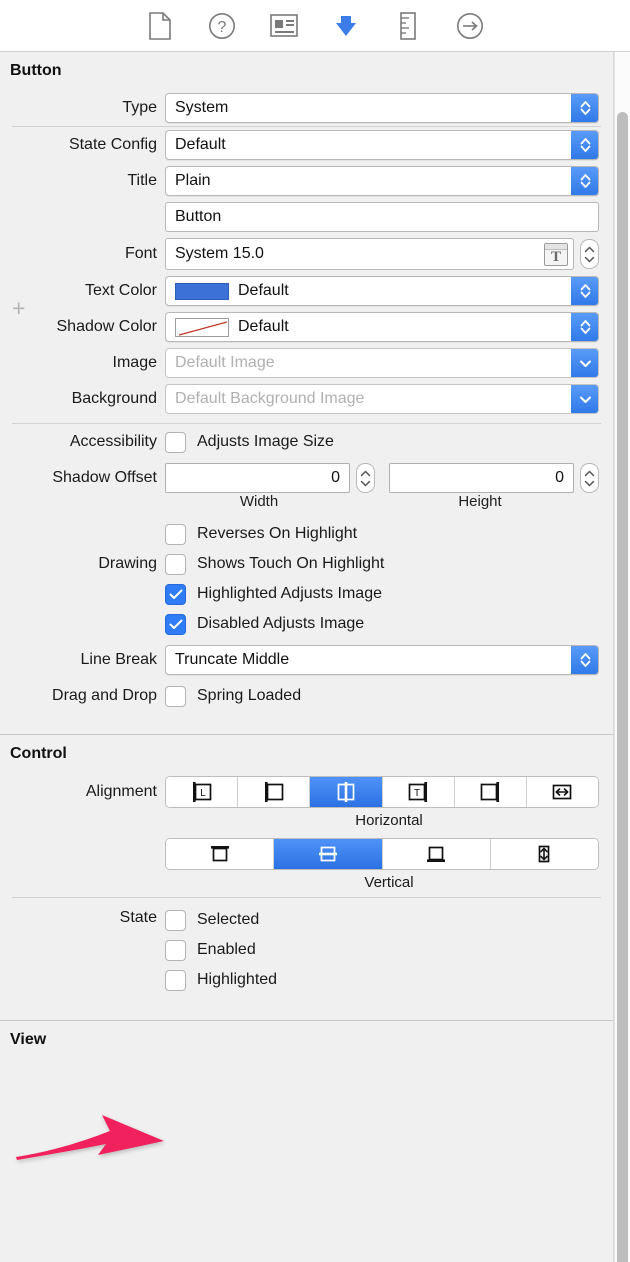 This screenshot has width=630, height=1262. What do you see at coordinates (291, 563) in the screenshot?
I see `shows-touch-on-highlight-label: Shows Touch On Highlight` at bounding box center [291, 563].